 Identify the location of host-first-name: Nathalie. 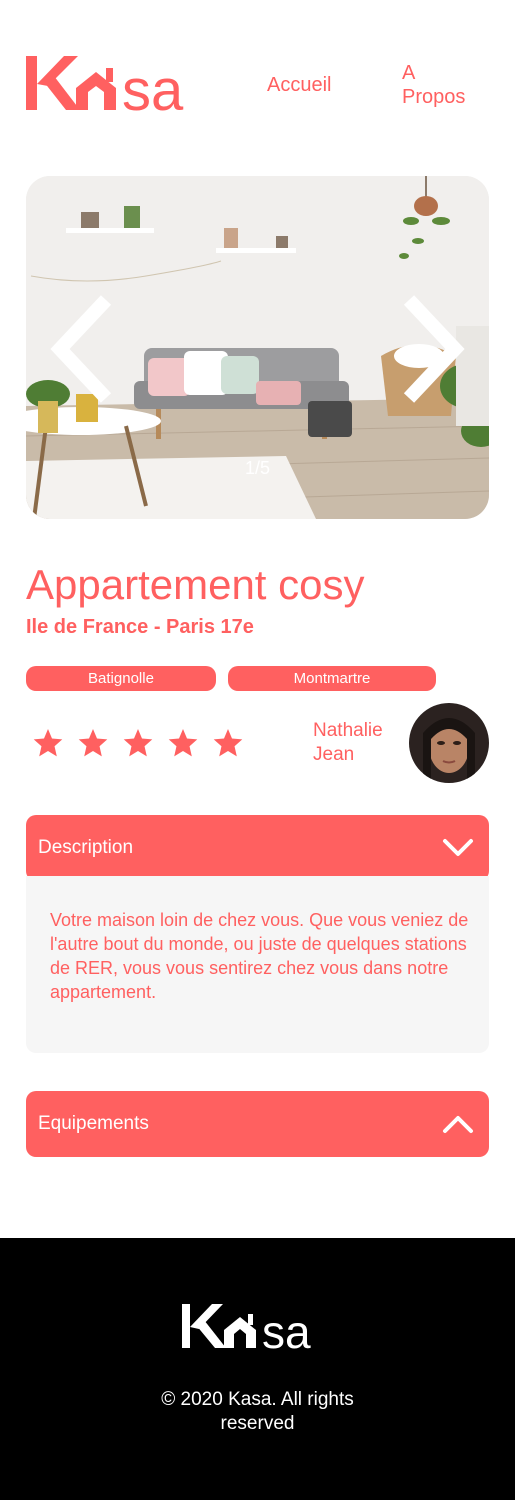
(348, 730).